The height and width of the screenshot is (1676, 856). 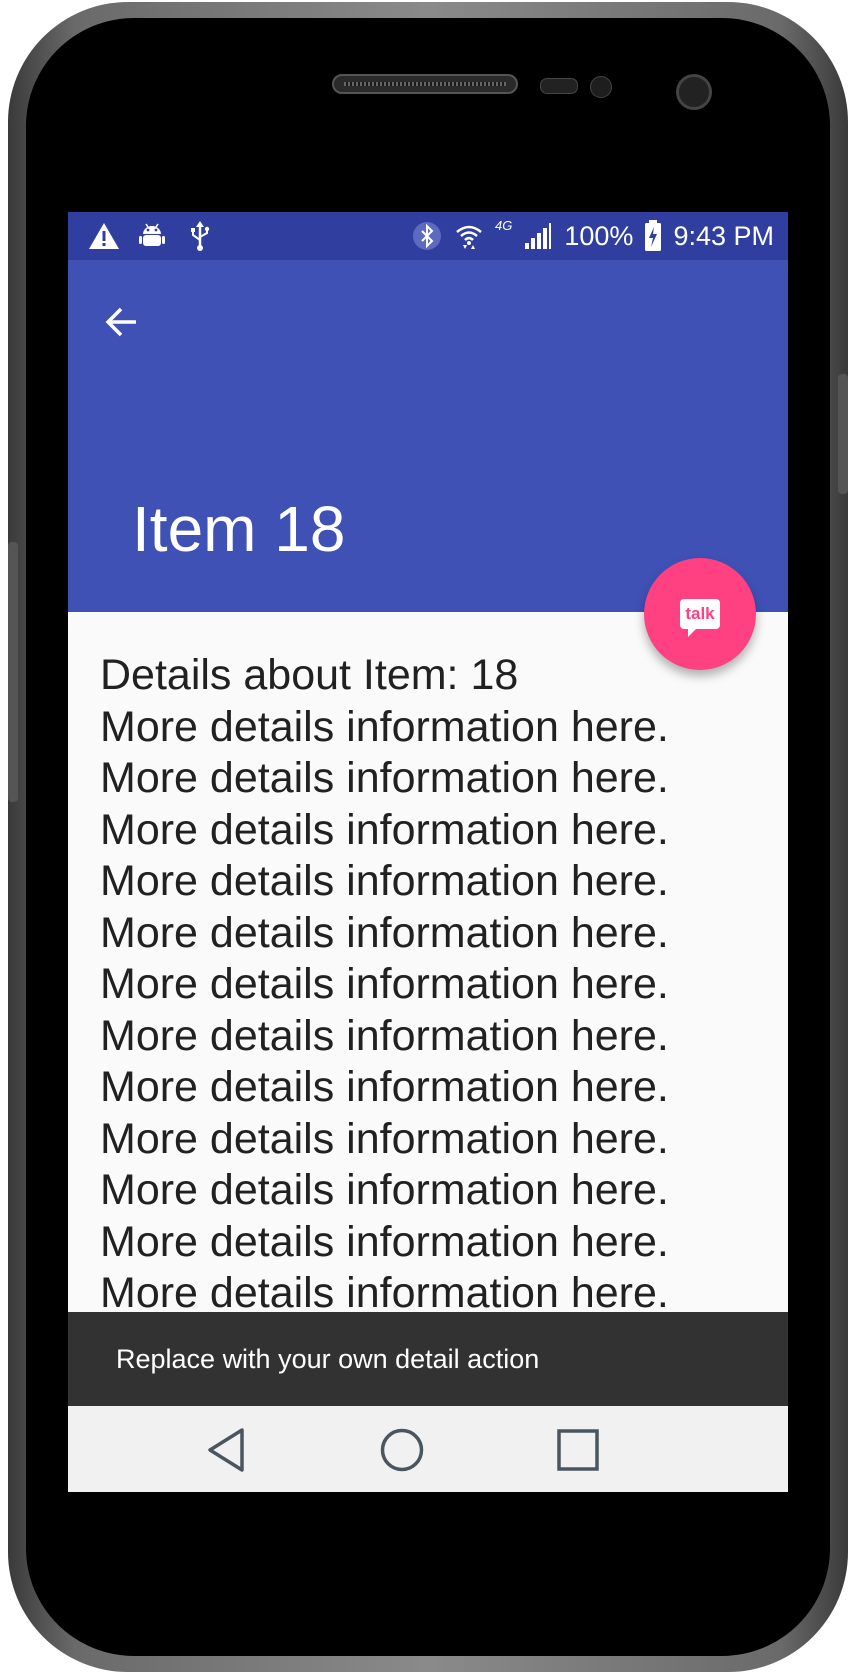 I want to click on home-circle-icon, so click(x=402, y=1450).